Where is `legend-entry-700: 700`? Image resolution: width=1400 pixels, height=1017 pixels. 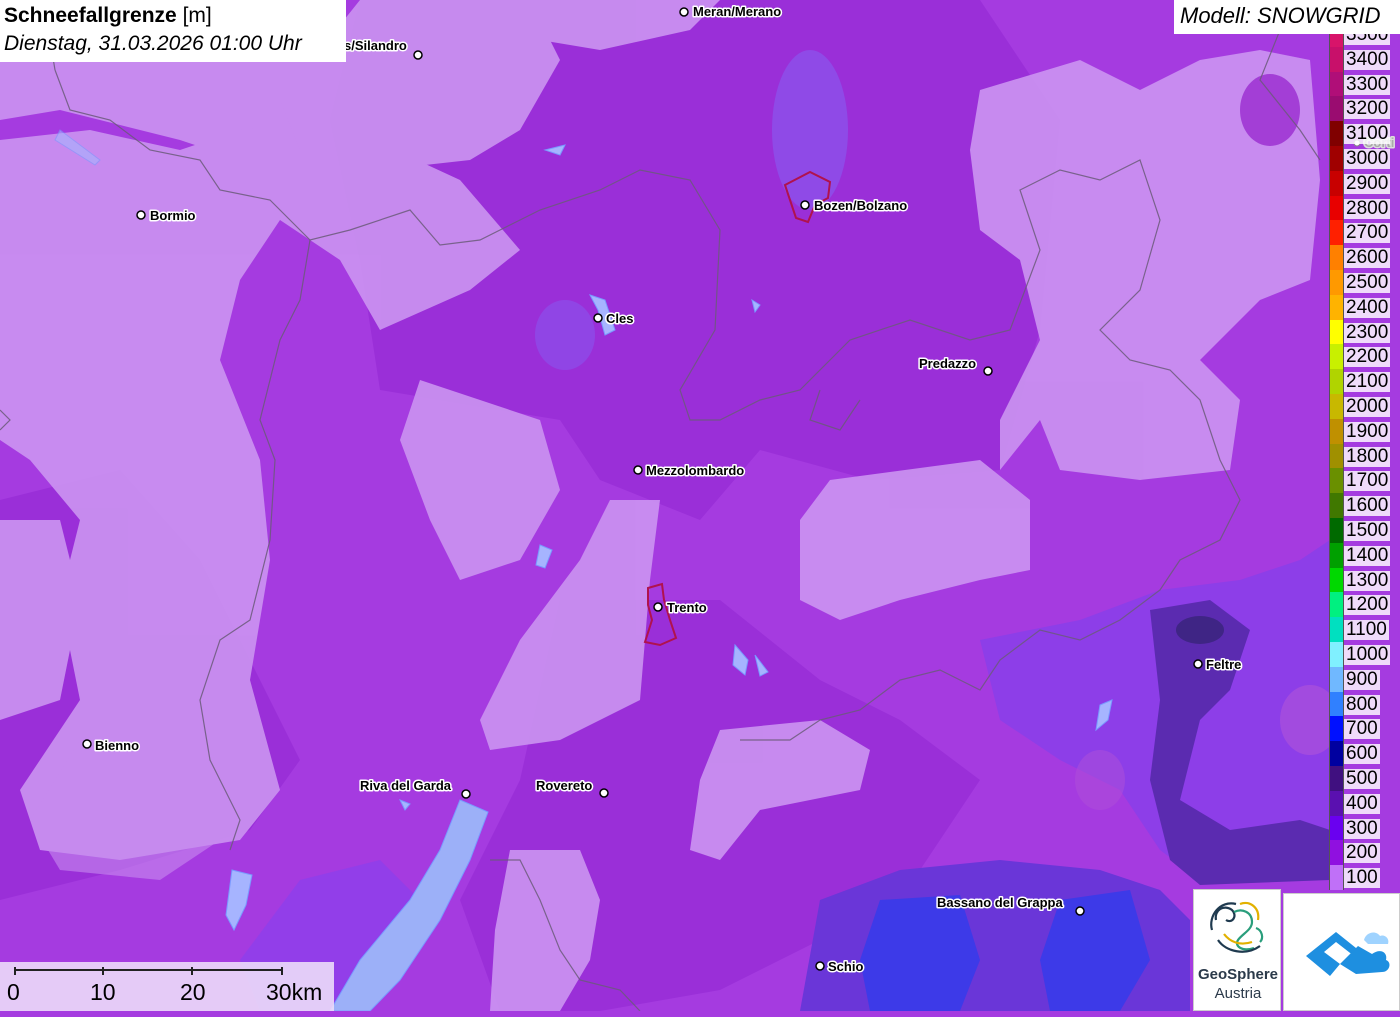 legend-entry-700: 700 is located at coordinates (1364, 729).